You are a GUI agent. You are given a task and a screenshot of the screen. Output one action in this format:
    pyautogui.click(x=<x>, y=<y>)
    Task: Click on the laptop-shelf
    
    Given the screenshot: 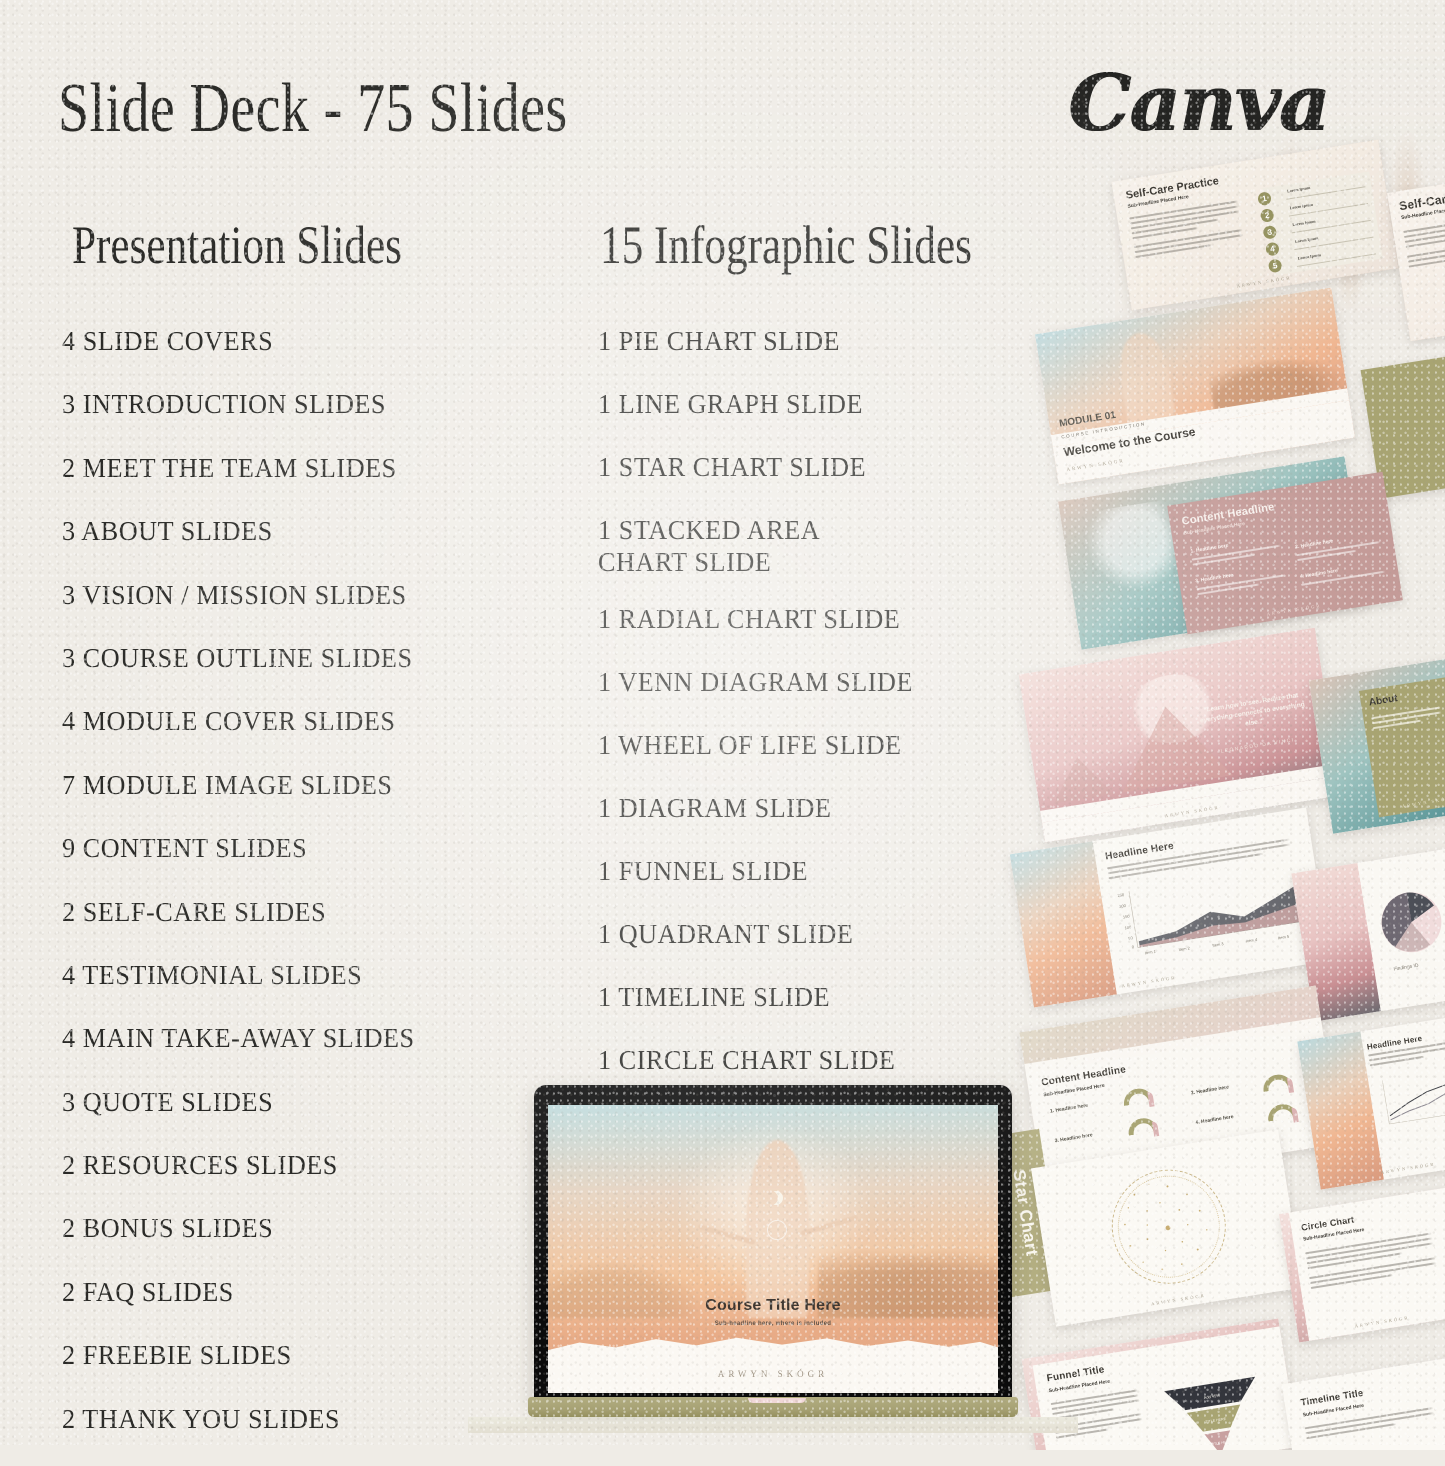 What is the action you would take?
    pyautogui.click(x=773, y=1425)
    